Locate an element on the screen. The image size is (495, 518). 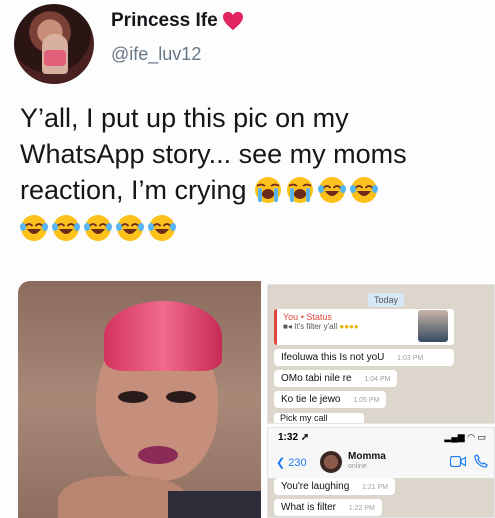
date-divider: Today is located at coordinates (386, 300).